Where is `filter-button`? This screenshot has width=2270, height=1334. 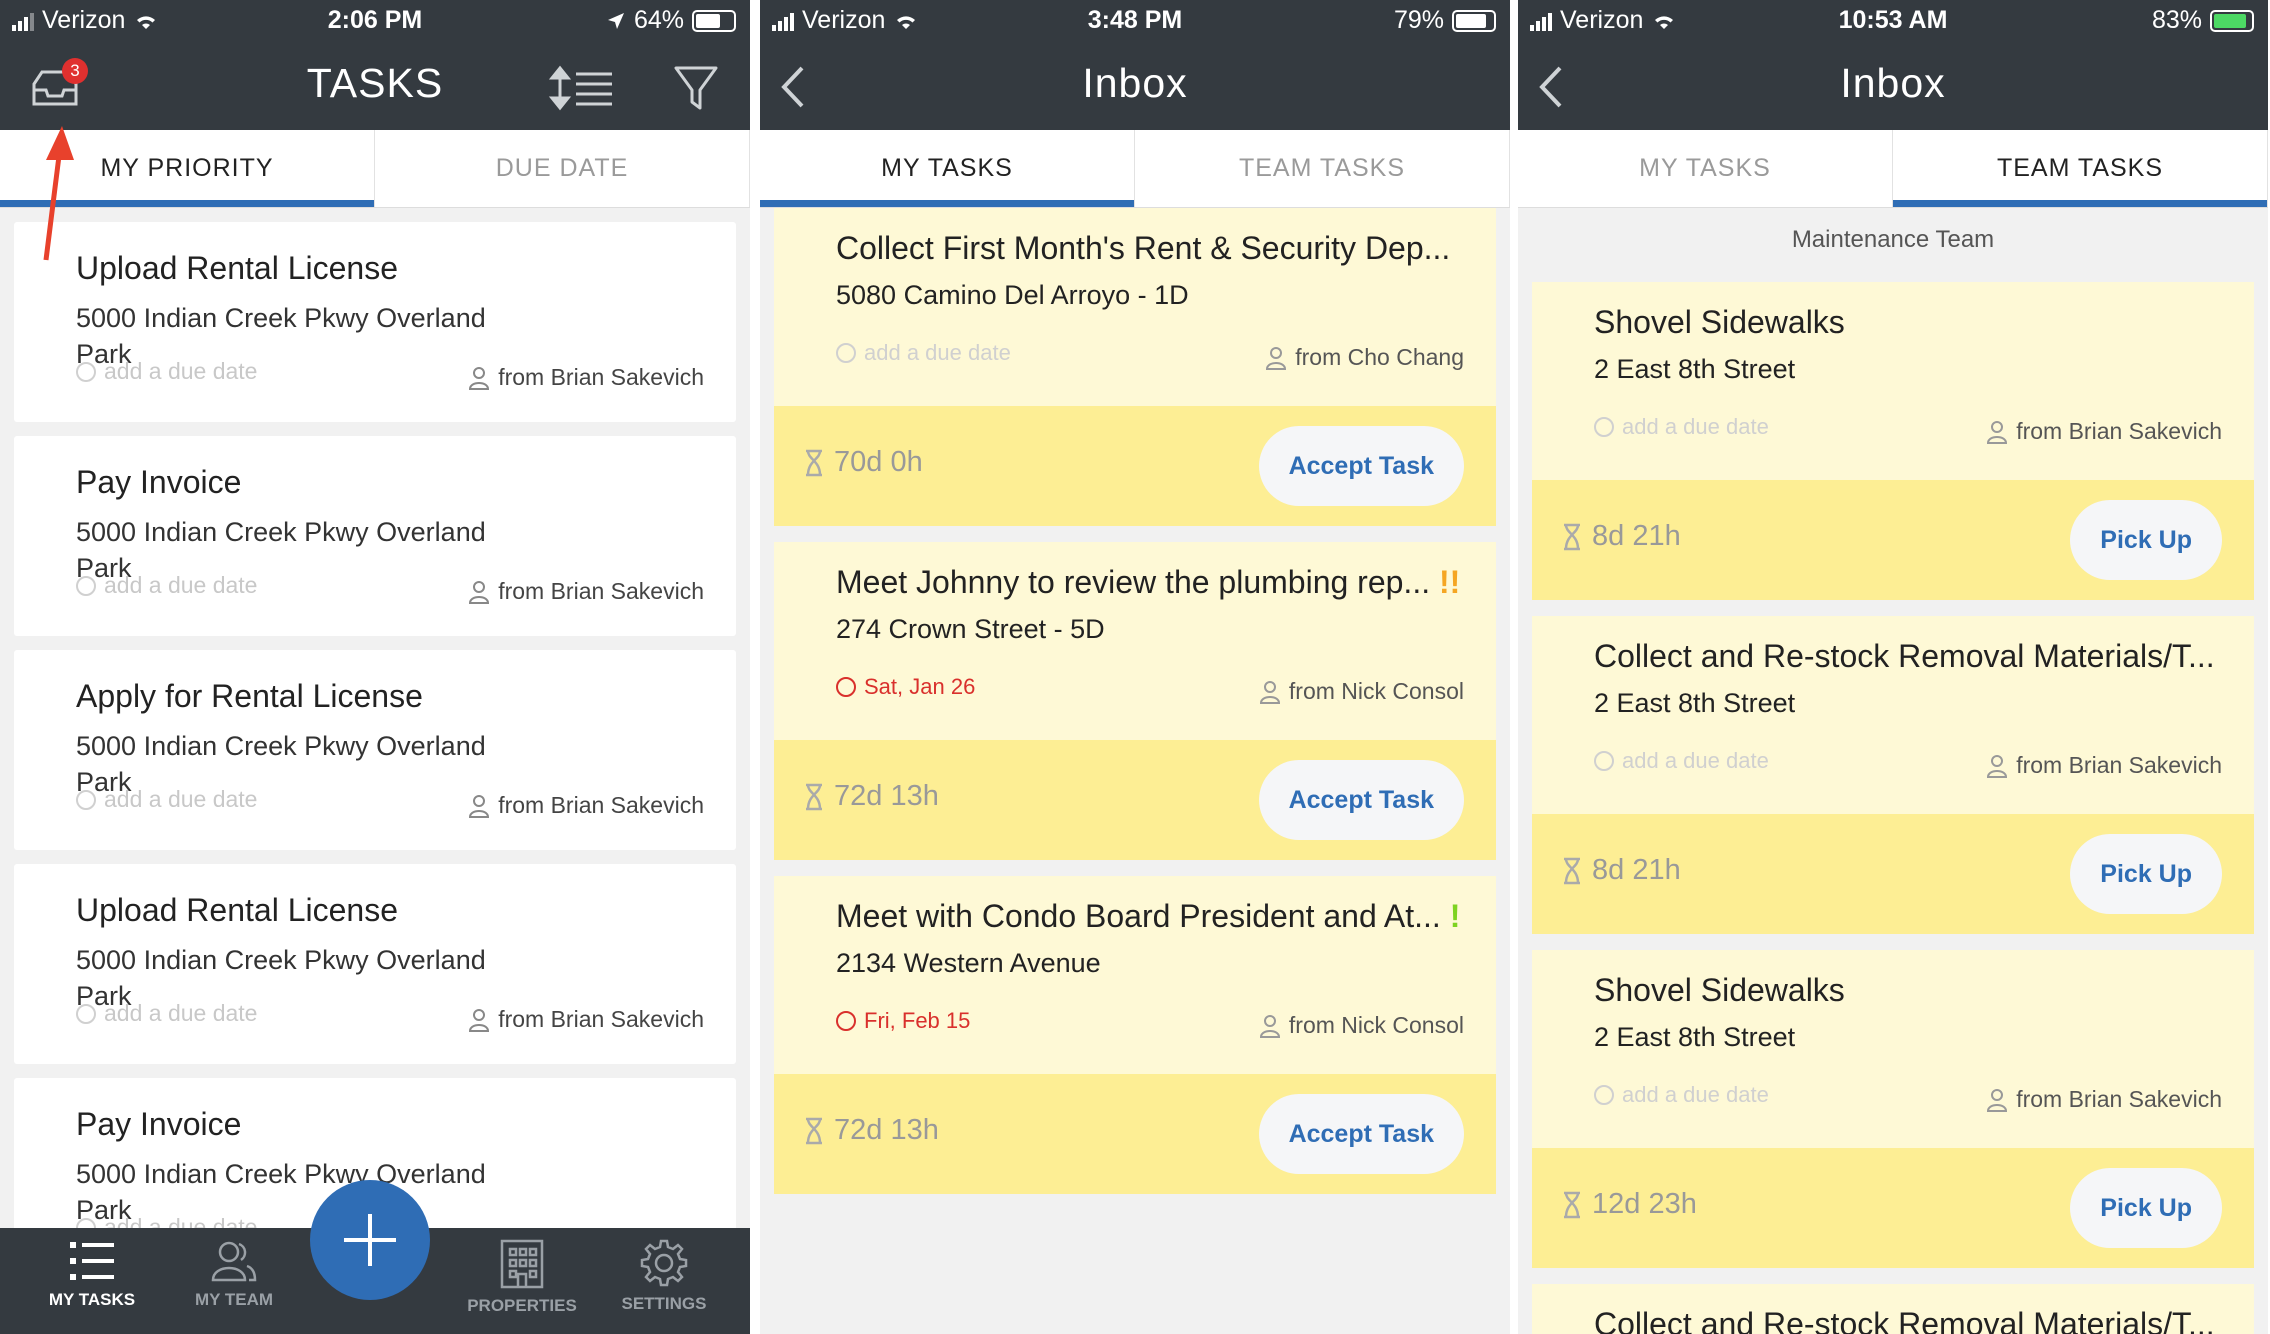 filter-button is located at coordinates (698, 88).